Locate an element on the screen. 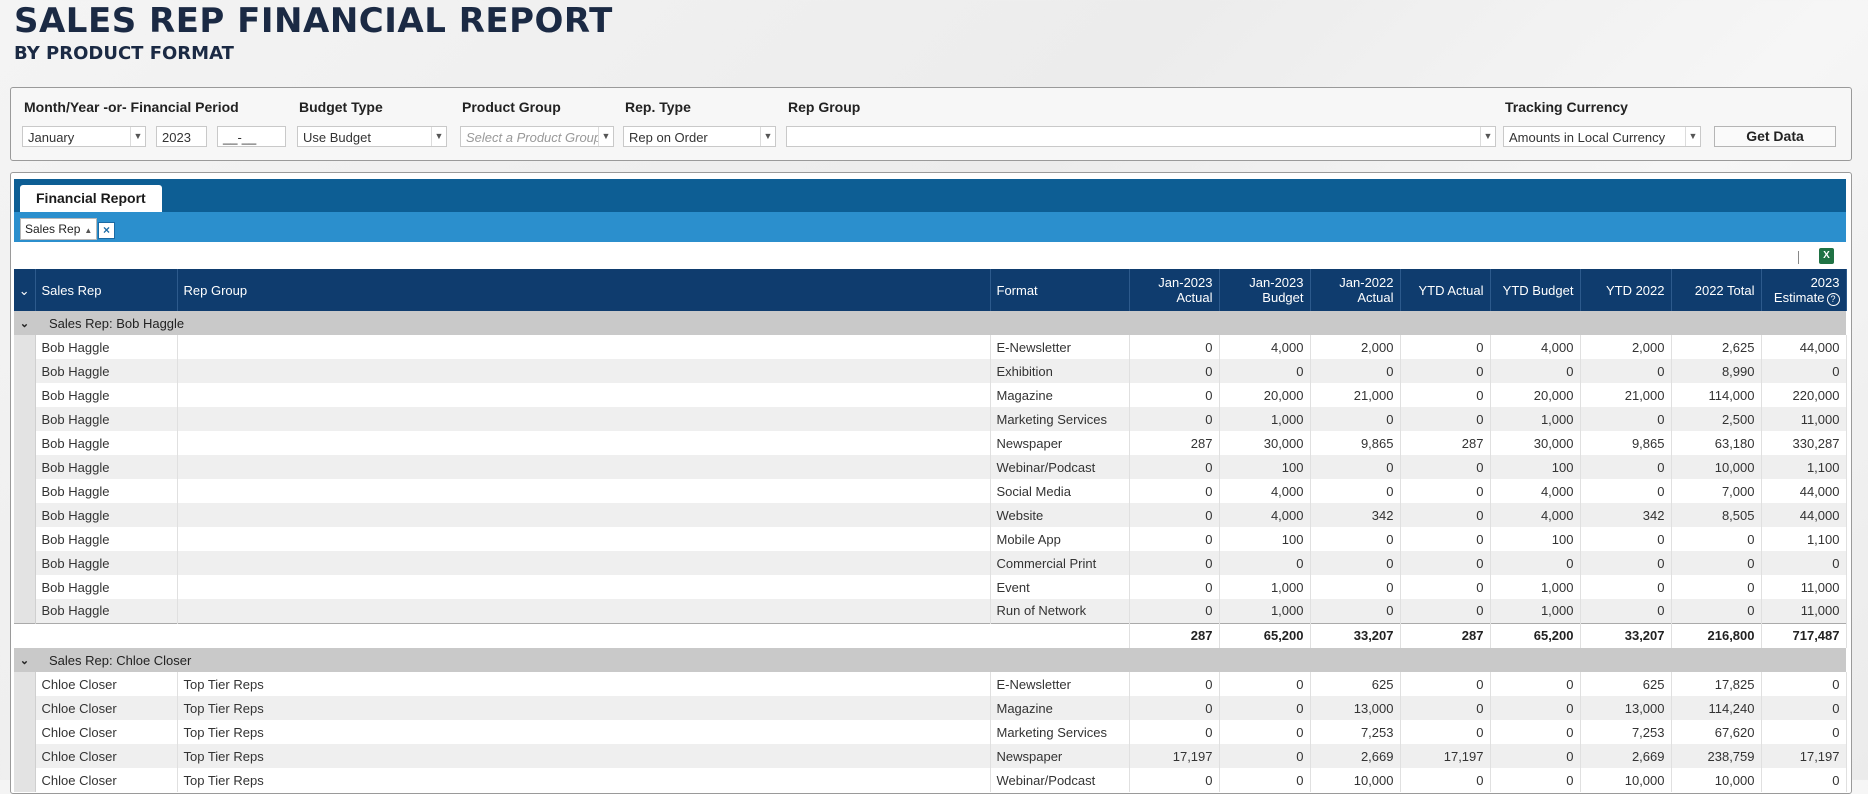  cell-sales-rep: Bob Haggle is located at coordinates (106, 467).